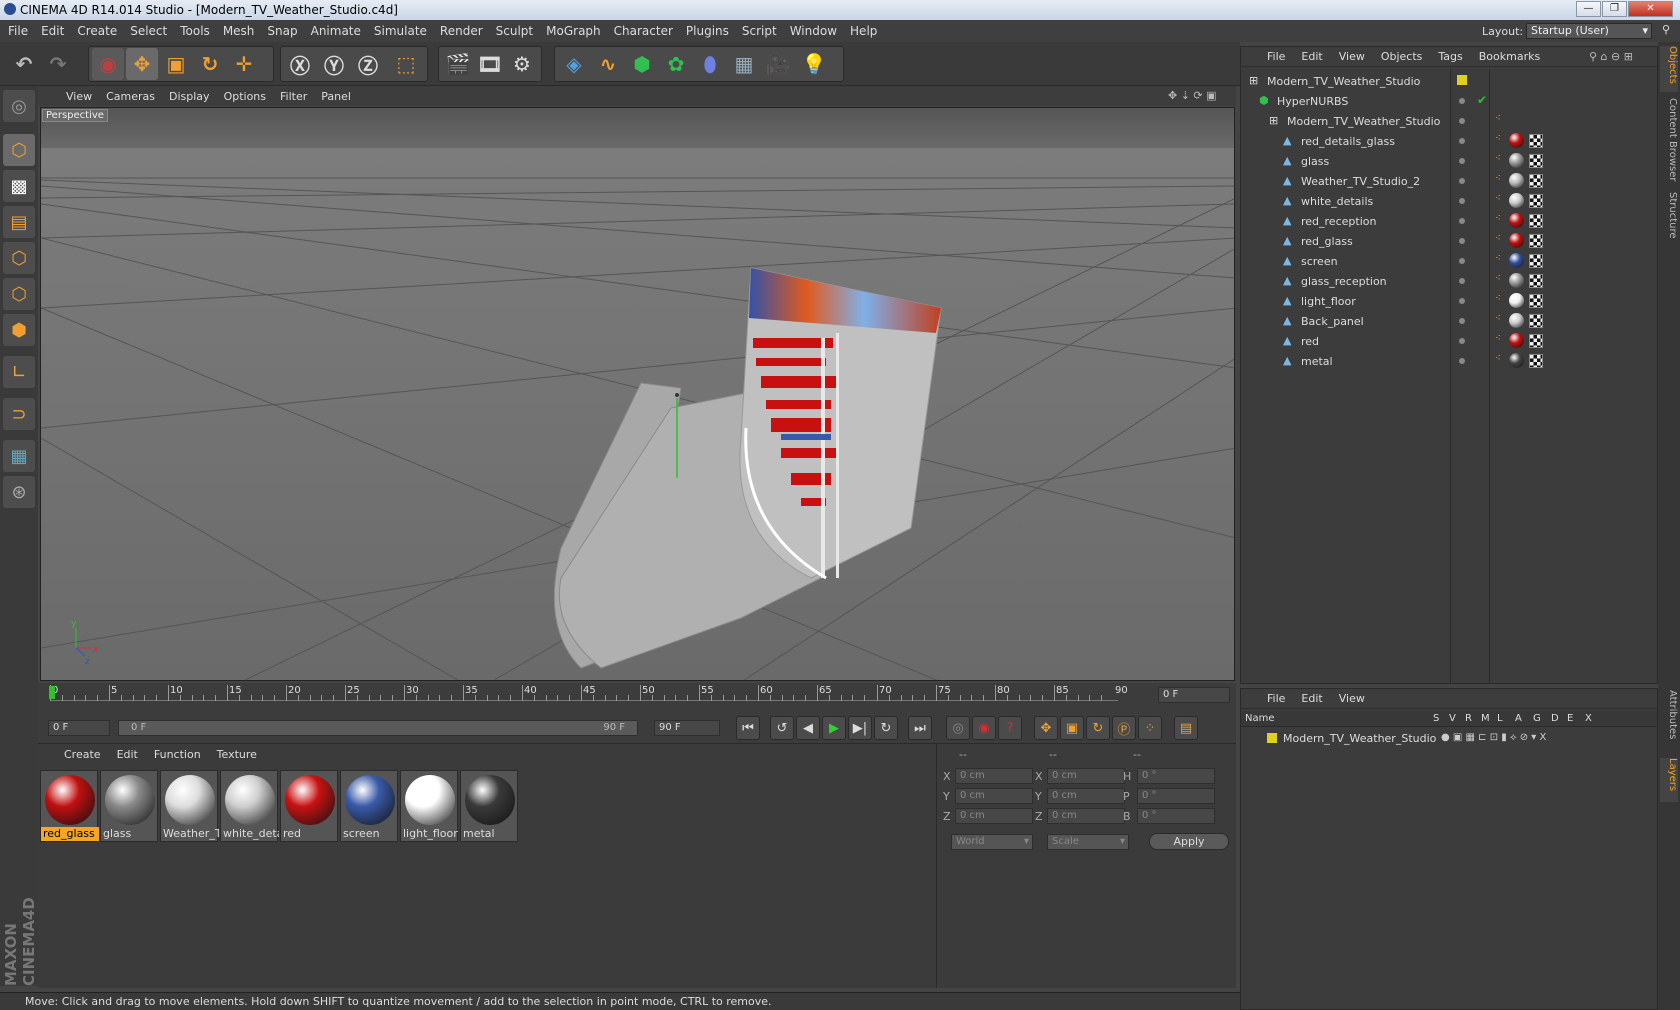 This screenshot has height=1010, width=1680. I want to click on key-pla-icon: ⁘, so click(1150, 728).